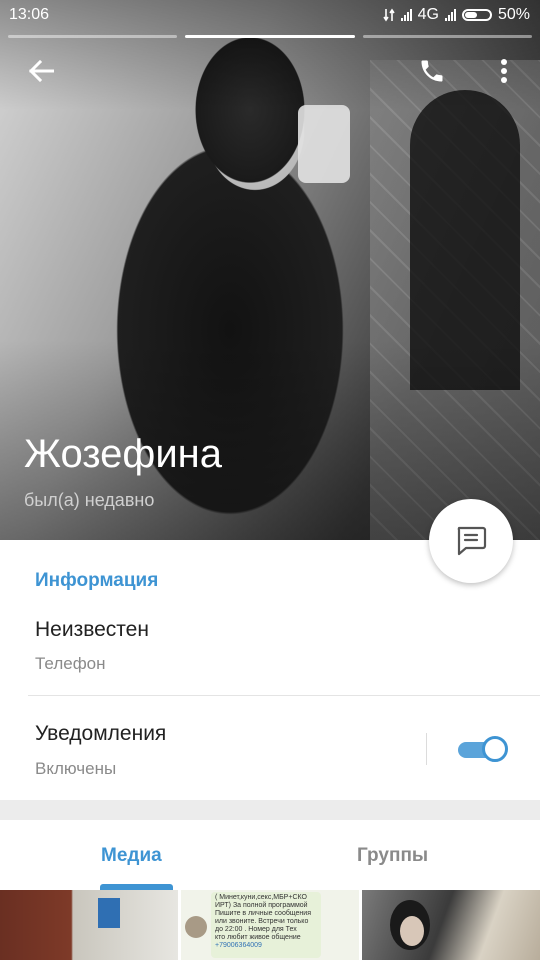  I want to click on photo-phone-prop, so click(324, 144).